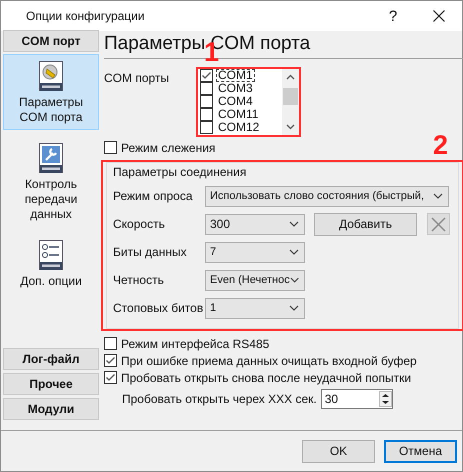 The width and height of the screenshot is (463, 472). Describe the element at coordinates (51, 384) in the screenshot. I see `section-button: Прочее` at that location.